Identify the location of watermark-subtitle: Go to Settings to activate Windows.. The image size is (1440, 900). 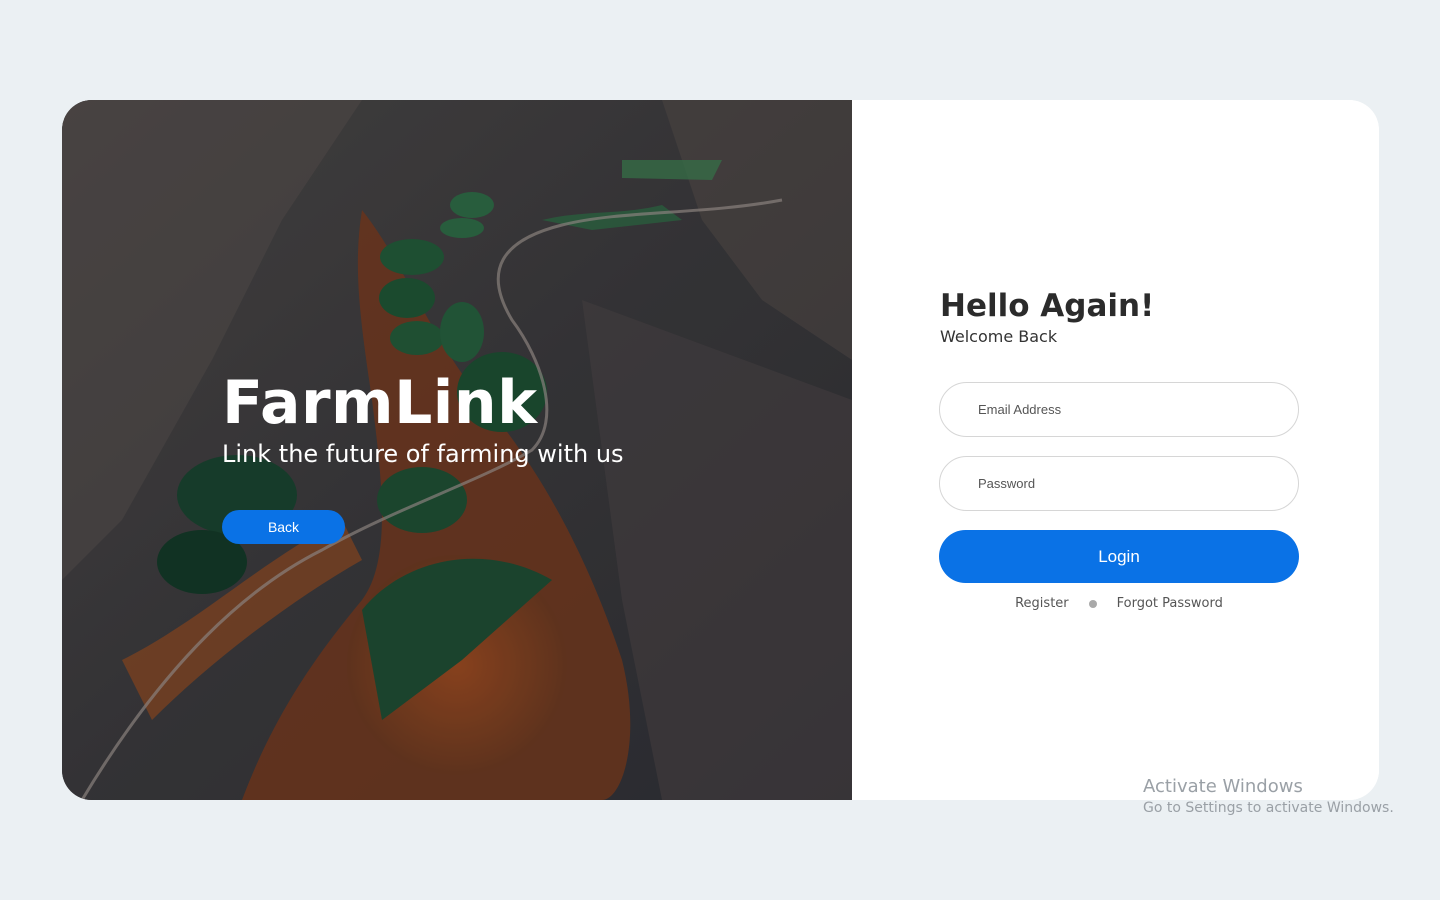
(1268, 808).